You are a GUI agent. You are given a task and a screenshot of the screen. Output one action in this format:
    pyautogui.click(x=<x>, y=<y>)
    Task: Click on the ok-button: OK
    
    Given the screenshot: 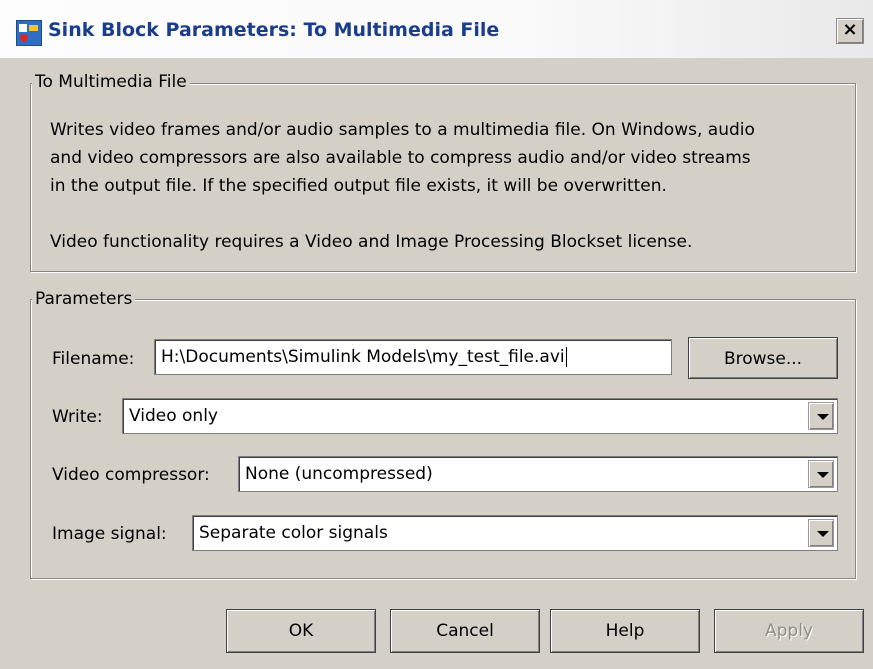 What is the action you would take?
    pyautogui.click(x=301, y=631)
    